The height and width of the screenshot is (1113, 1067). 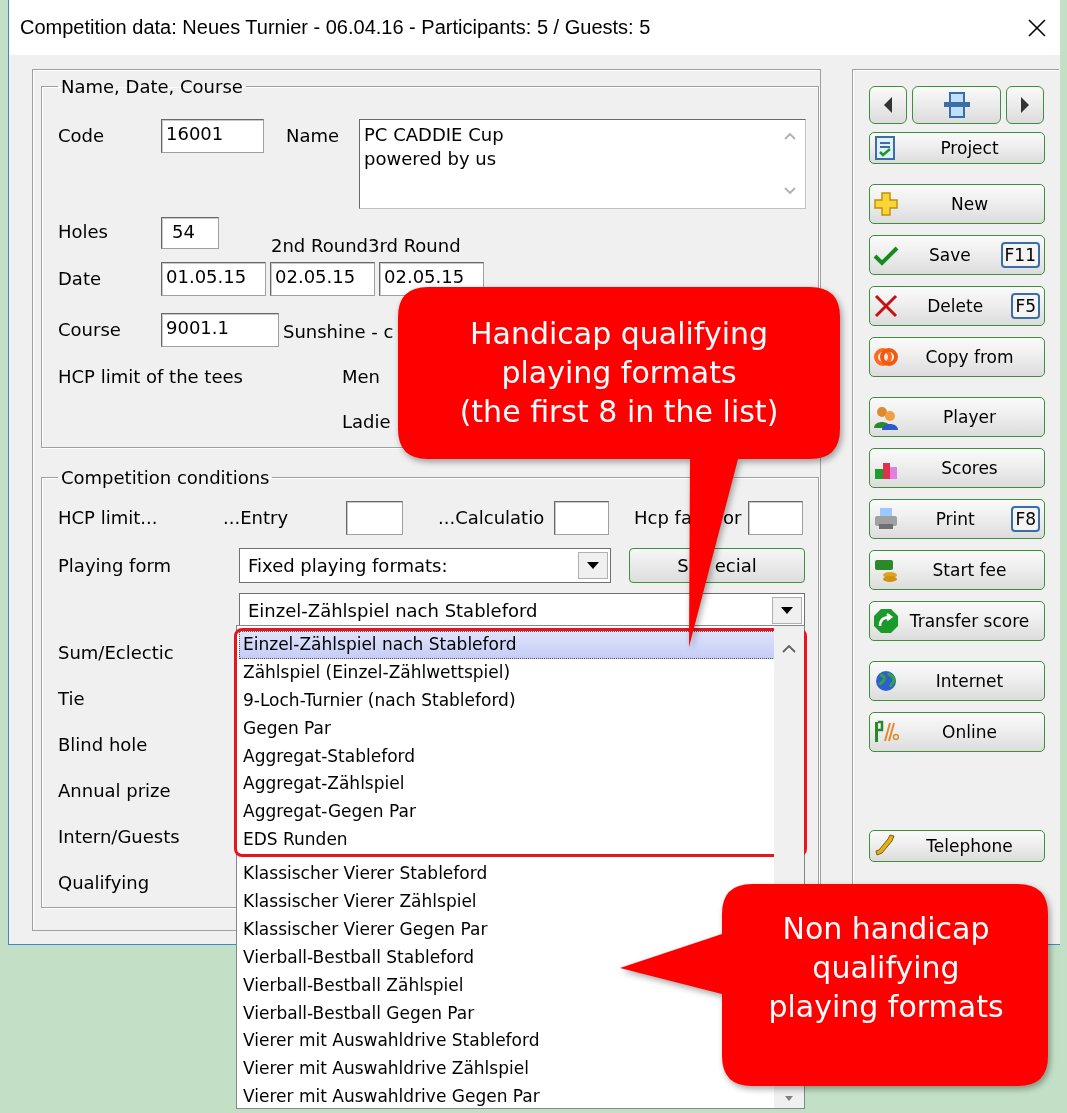 I want to click on field-label: Holes, so click(x=83, y=231).